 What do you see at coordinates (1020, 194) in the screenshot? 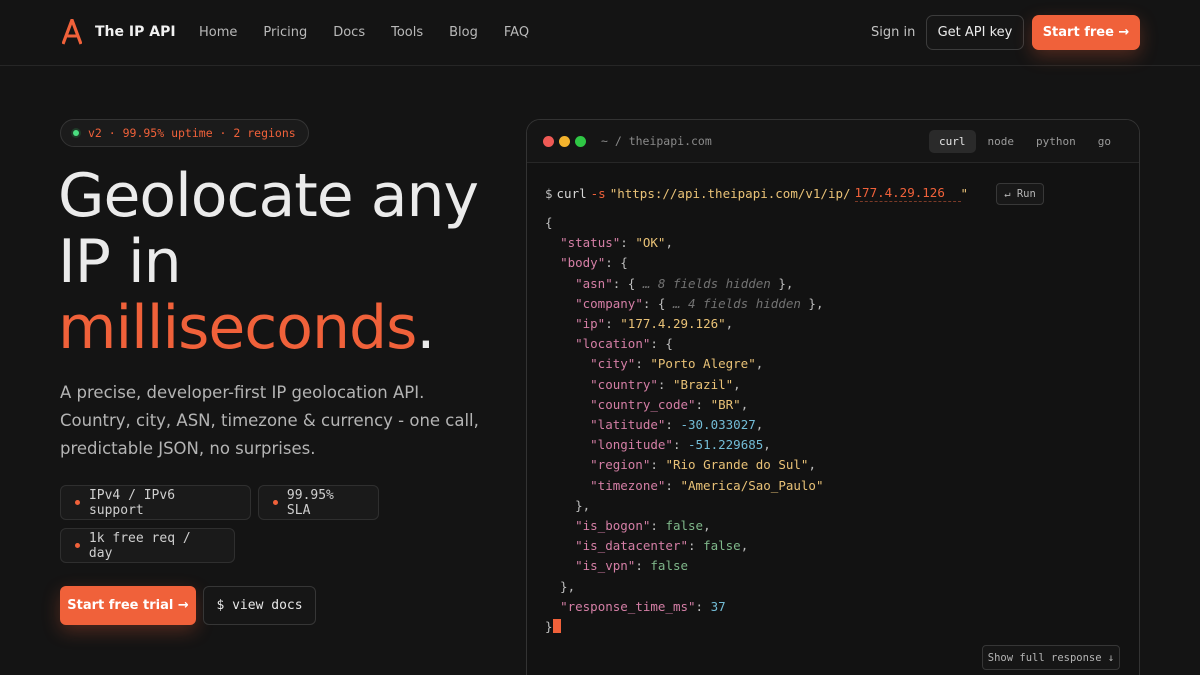
I see `run-button: ↵ Run` at bounding box center [1020, 194].